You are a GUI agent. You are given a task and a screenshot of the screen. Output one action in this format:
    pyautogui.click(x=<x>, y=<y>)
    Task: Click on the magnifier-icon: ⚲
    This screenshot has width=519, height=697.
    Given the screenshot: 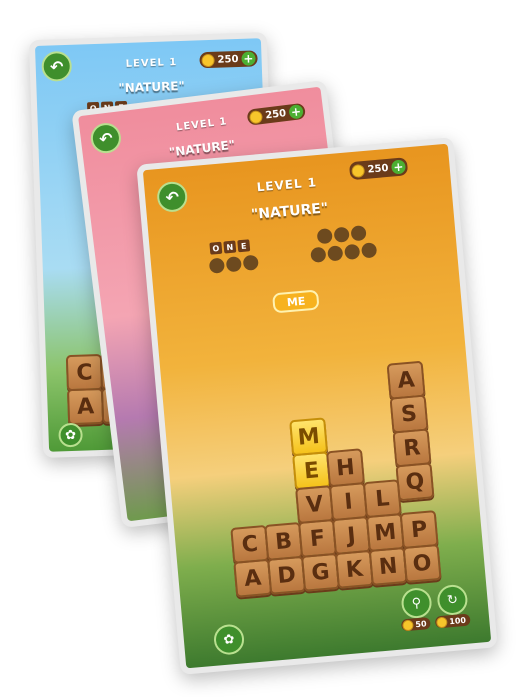 What is the action you would take?
    pyautogui.click(x=416, y=603)
    